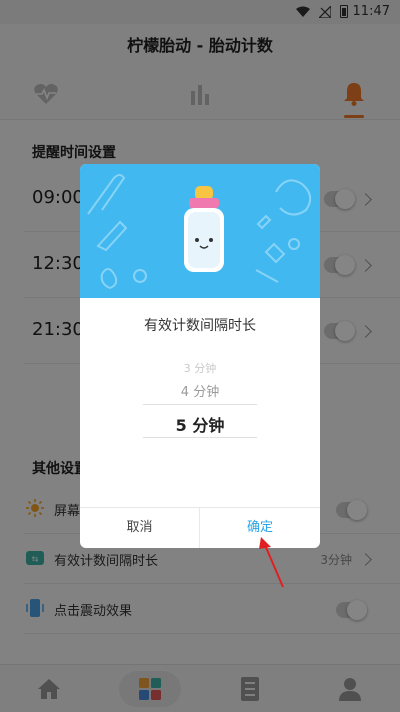 This screenshot has width=400, height=712. Describe the element at coordinates (200, 390) in the screenshot. I see `picker-option: 4 分钟` at that location.